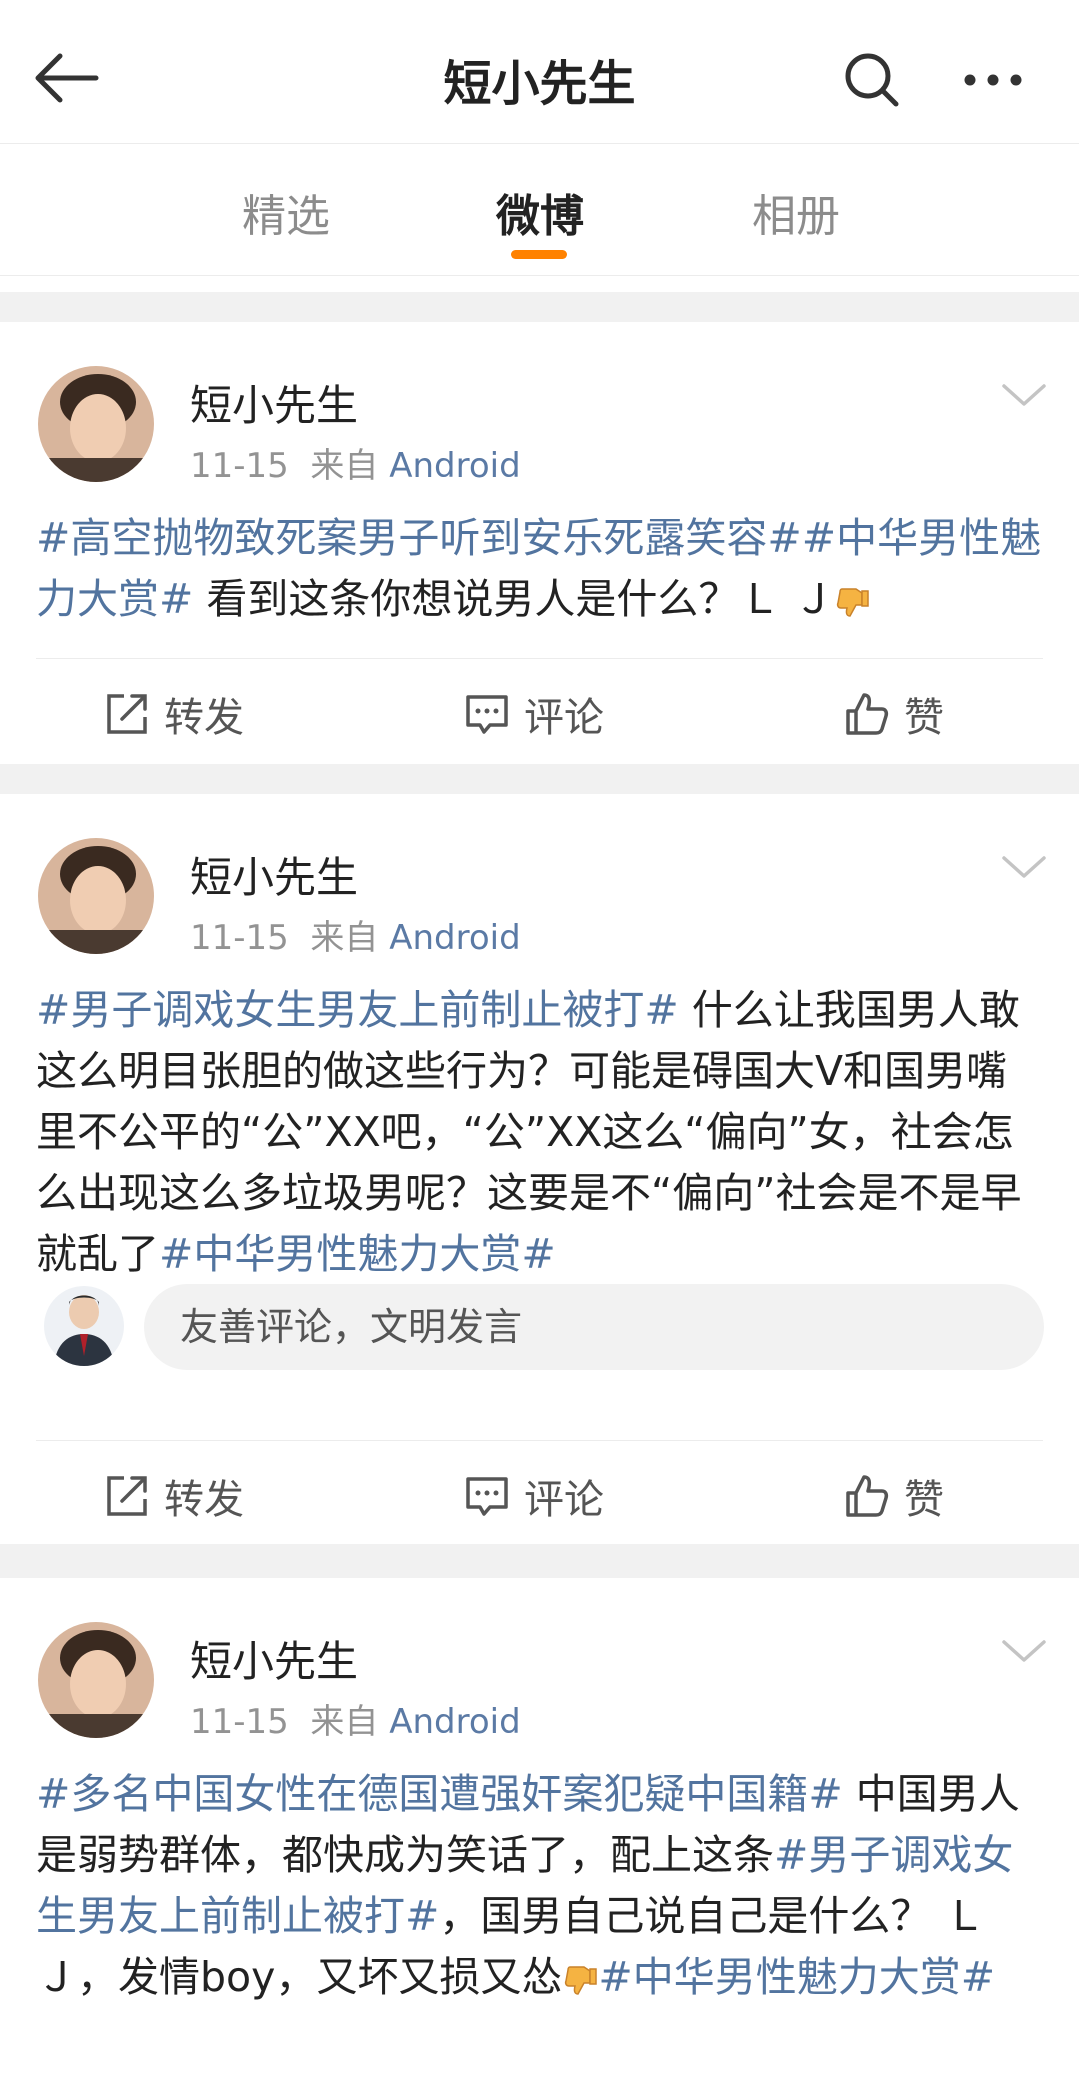 This screenshot has height=2087, width=1079. Describe the element at coordinates (357, 1010) in the screenshot. I see `hashtag-link: #男子调戏女生男友上前制止被打#` at that location.